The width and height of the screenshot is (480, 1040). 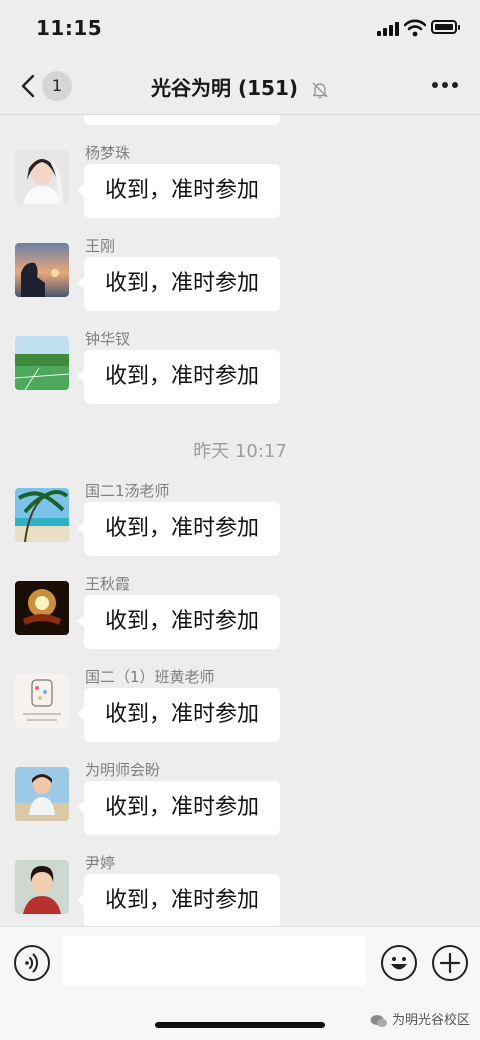 What do you see at coordinates (240, 1025) in the screenshot?
I see `home-indicator` at bounding box center [240, 1025].